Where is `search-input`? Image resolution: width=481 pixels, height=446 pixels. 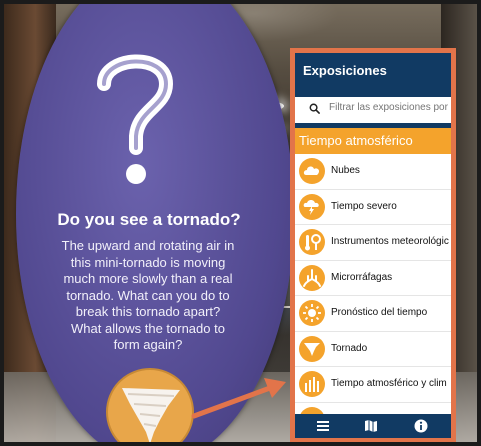
search-input is located at coordinates (390, 107).